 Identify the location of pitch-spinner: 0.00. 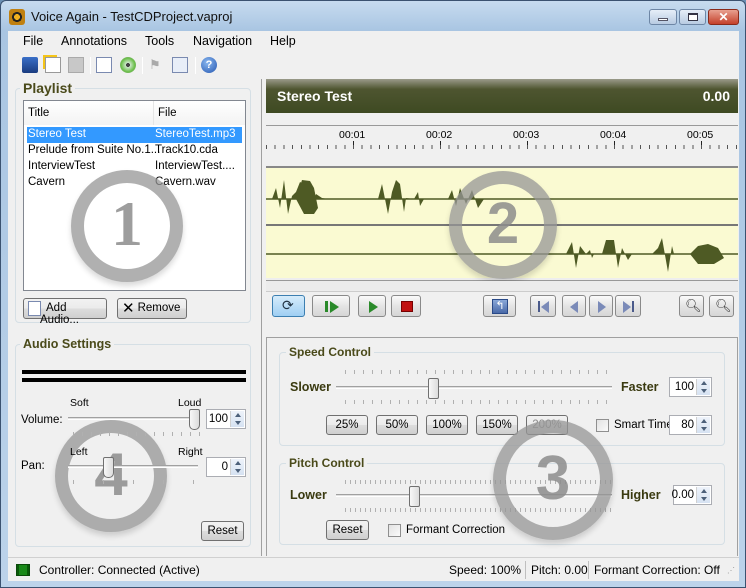
(692, 495).